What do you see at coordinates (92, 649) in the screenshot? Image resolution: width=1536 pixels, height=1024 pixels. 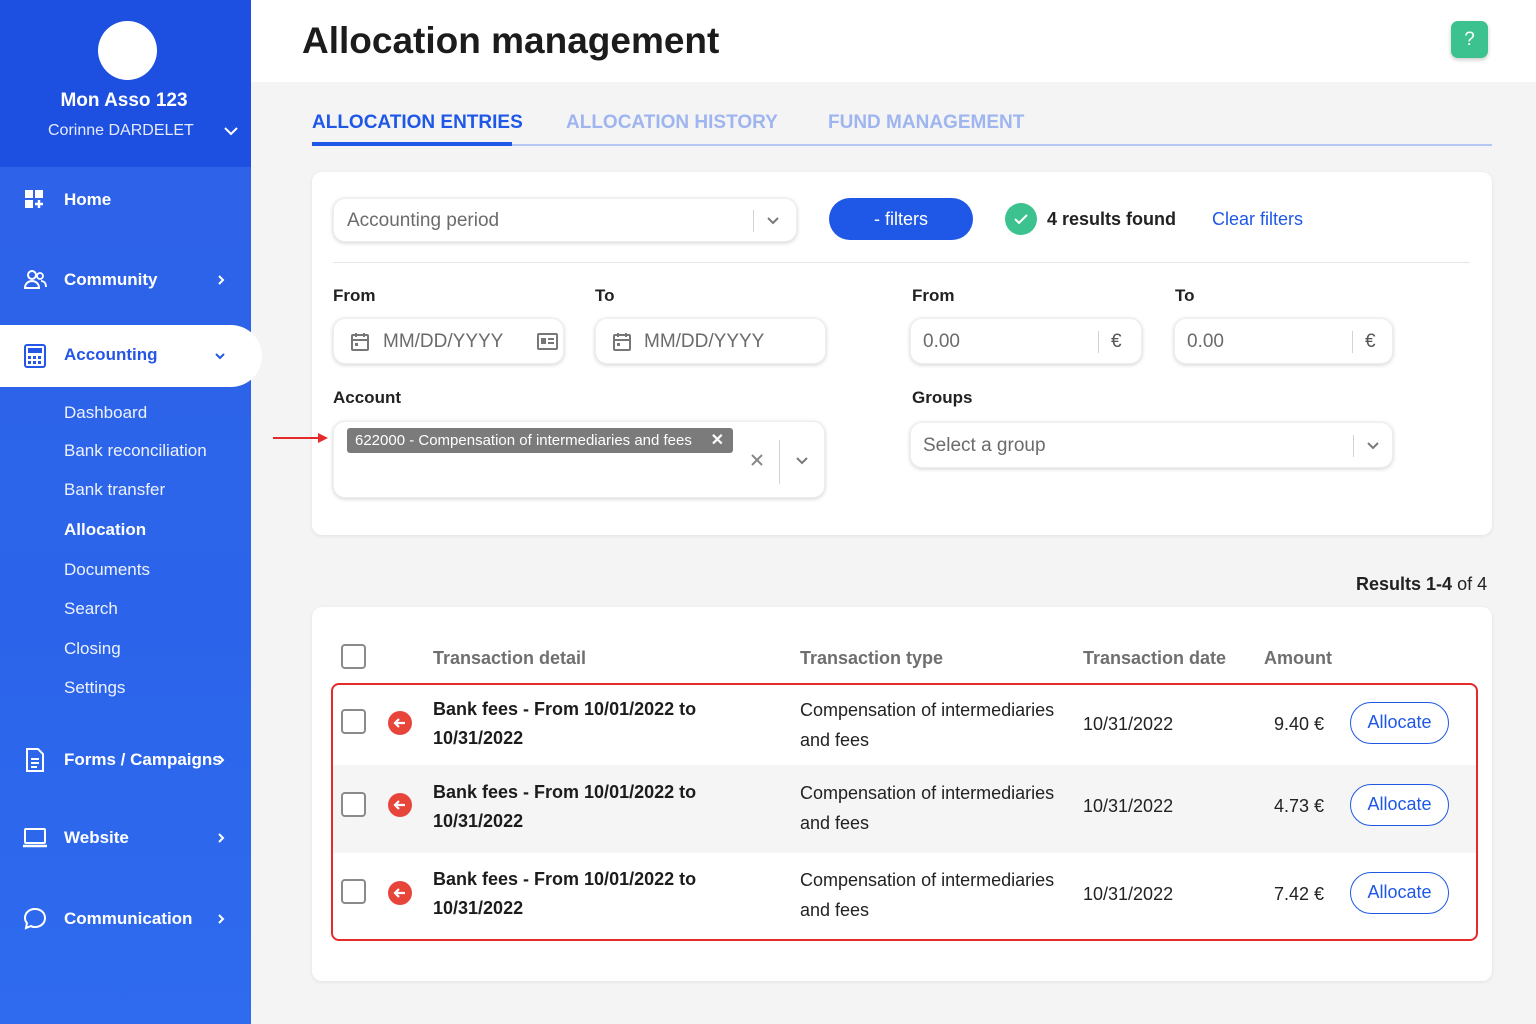 I see `sub-item-closing: Closing` at bounding box center [92, 649].